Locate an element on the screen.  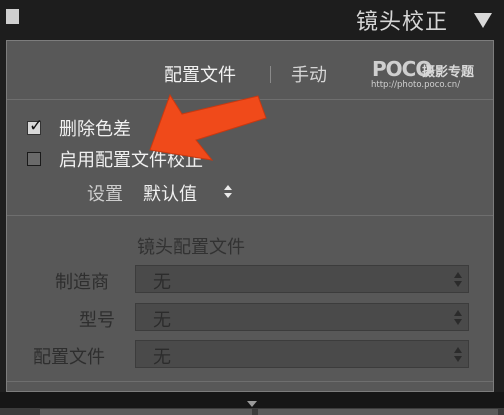
bottom-button-right is located at coordinates (378, 412).